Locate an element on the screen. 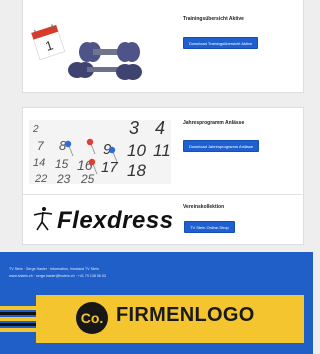  logo-text: FIRMENLOGO is located at coordinates (185, 315).